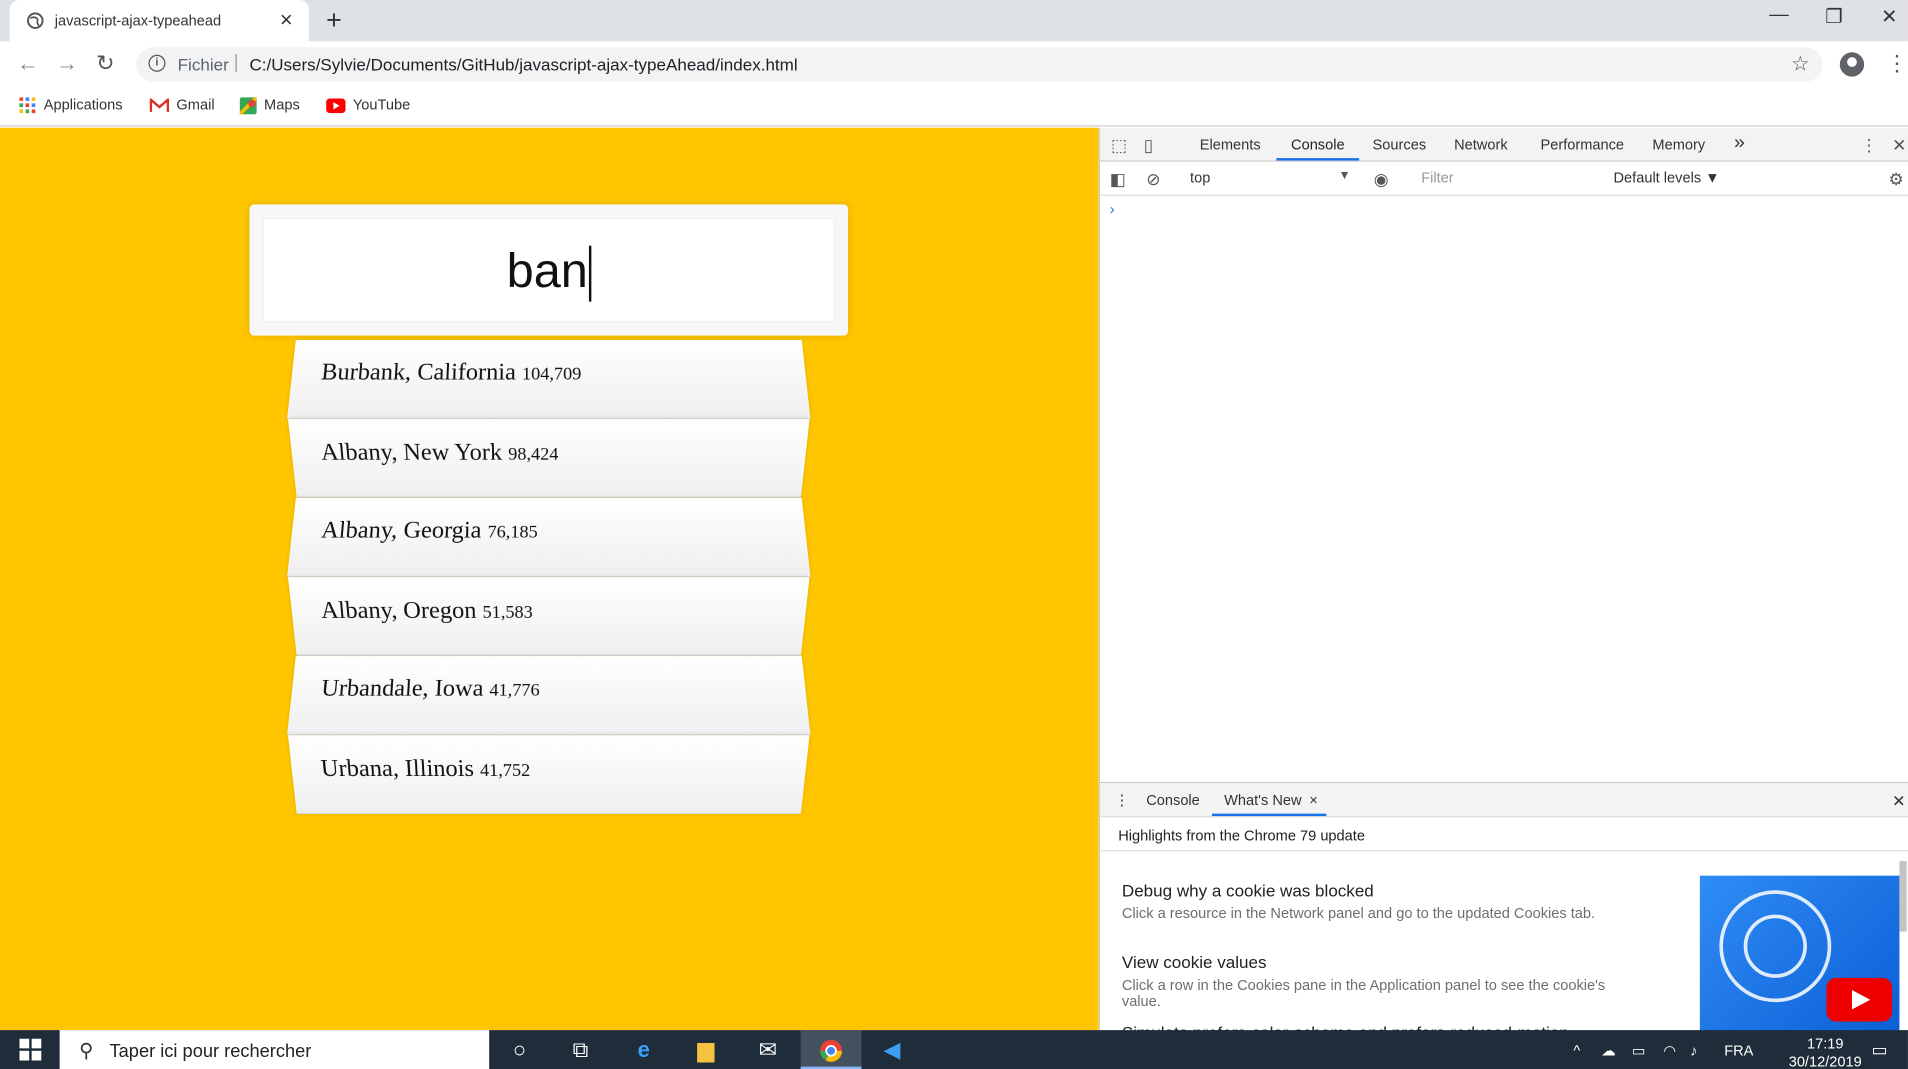 The image size is (1908, 1069). What do you see at coordinates (1889, 17) in the screenshot?
I see `close-window-icon: ✕` at bounding box center [1889, 17].